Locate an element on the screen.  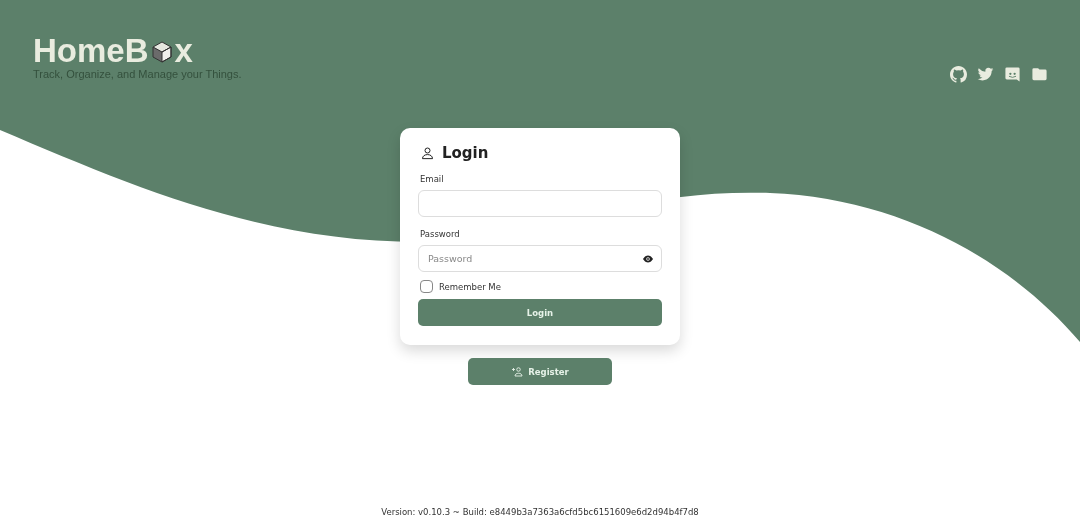
logo-text: HomeB is located at coordinates (91, 51).